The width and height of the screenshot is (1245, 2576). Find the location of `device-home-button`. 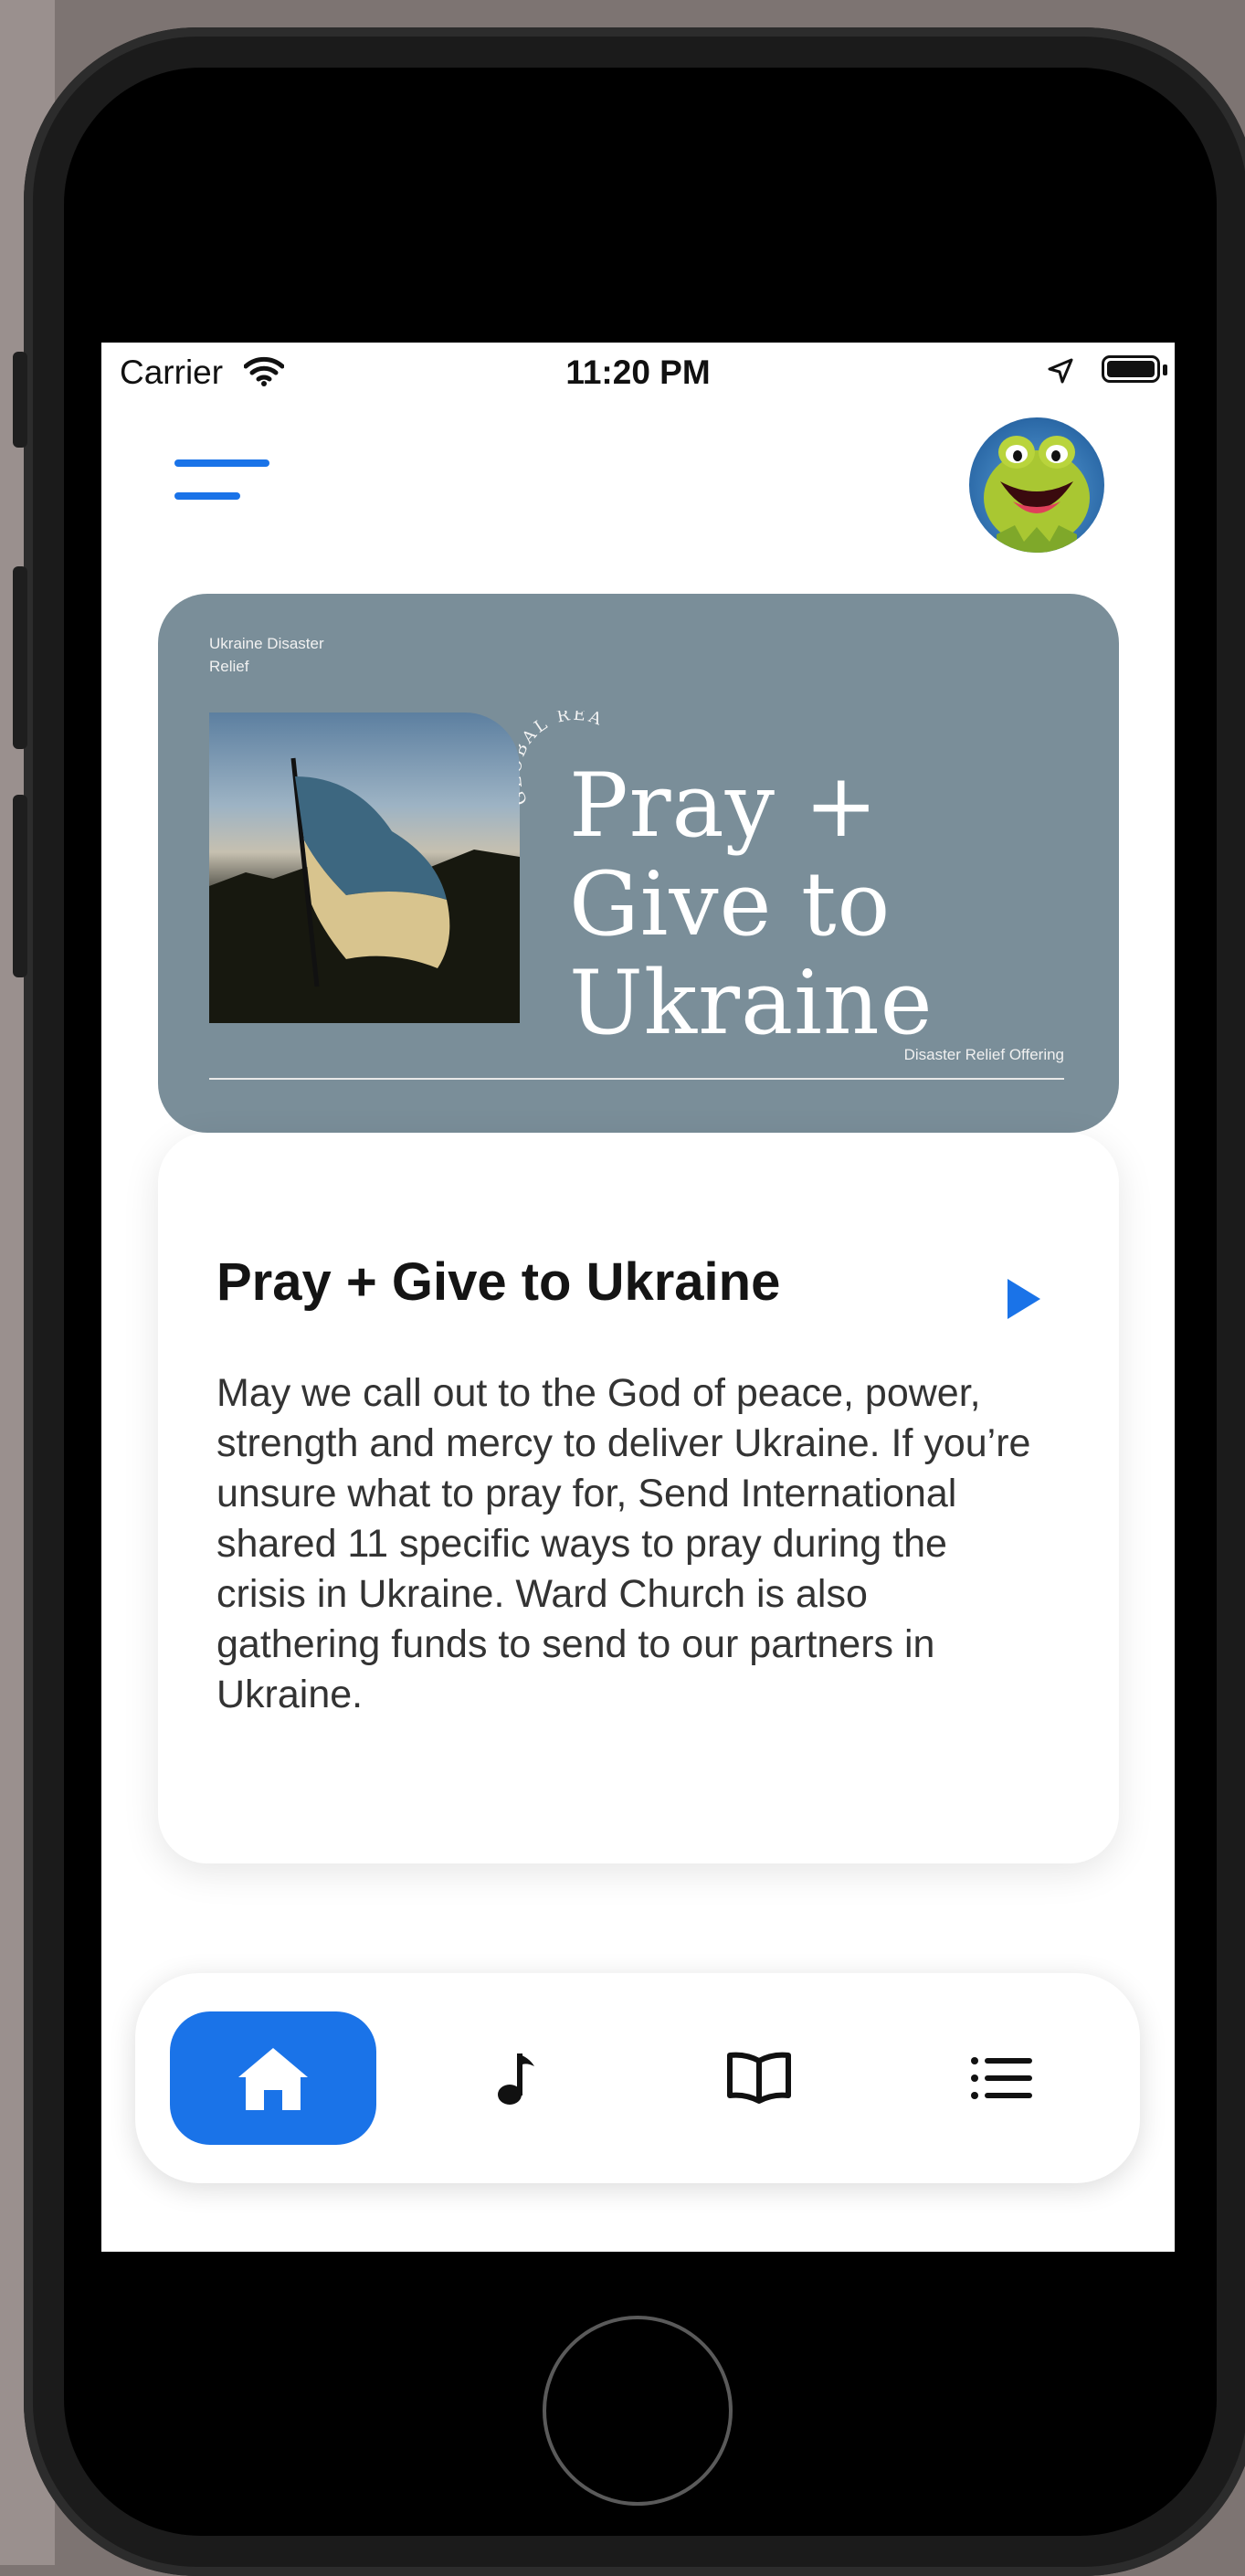

device-home-button is located at coordinates (638, 2411).